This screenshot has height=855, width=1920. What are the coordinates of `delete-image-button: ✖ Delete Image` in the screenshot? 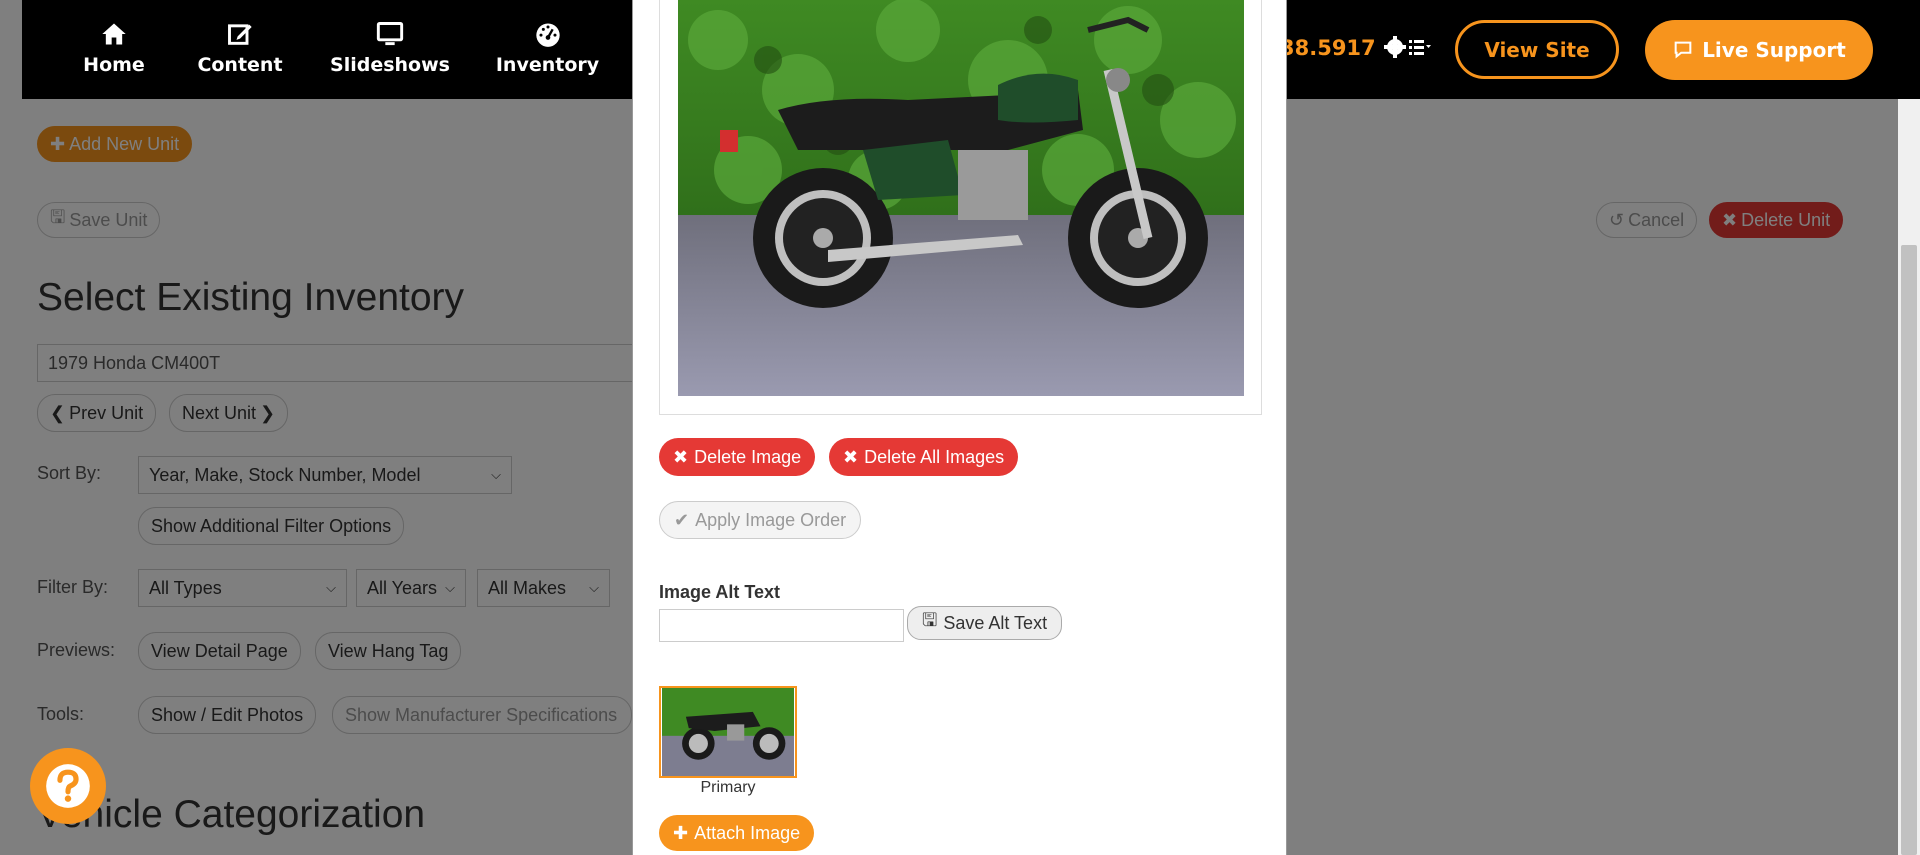 It's located at (737, 457).